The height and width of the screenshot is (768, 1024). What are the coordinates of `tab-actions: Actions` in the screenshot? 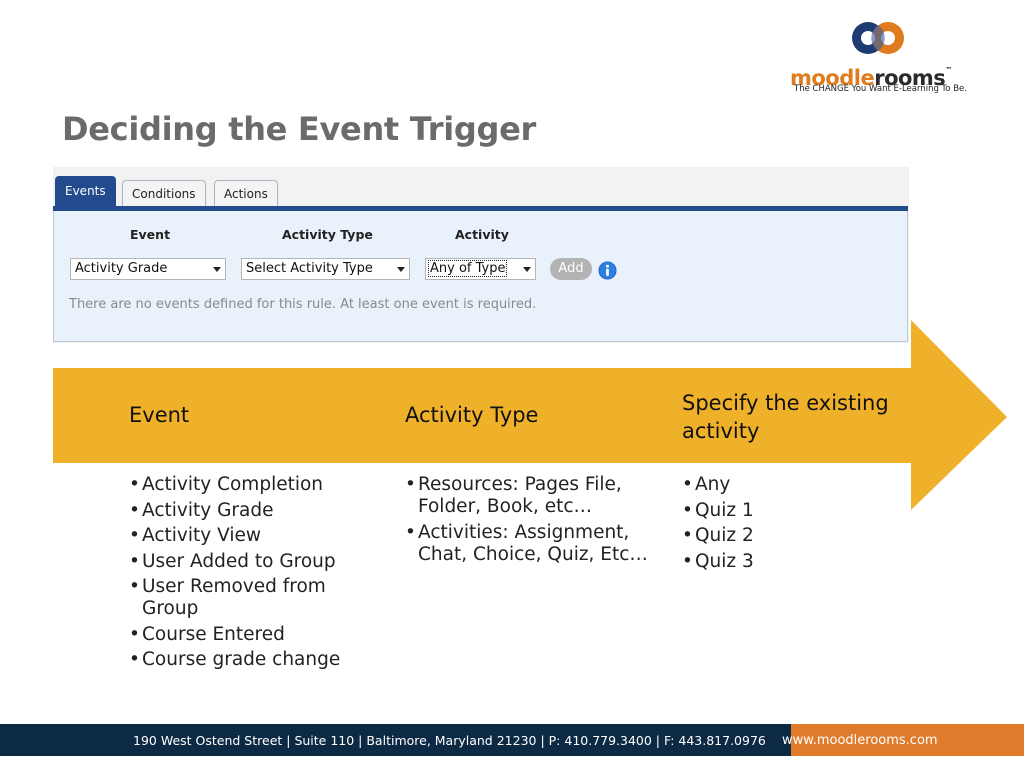 It's located at (246, 193).